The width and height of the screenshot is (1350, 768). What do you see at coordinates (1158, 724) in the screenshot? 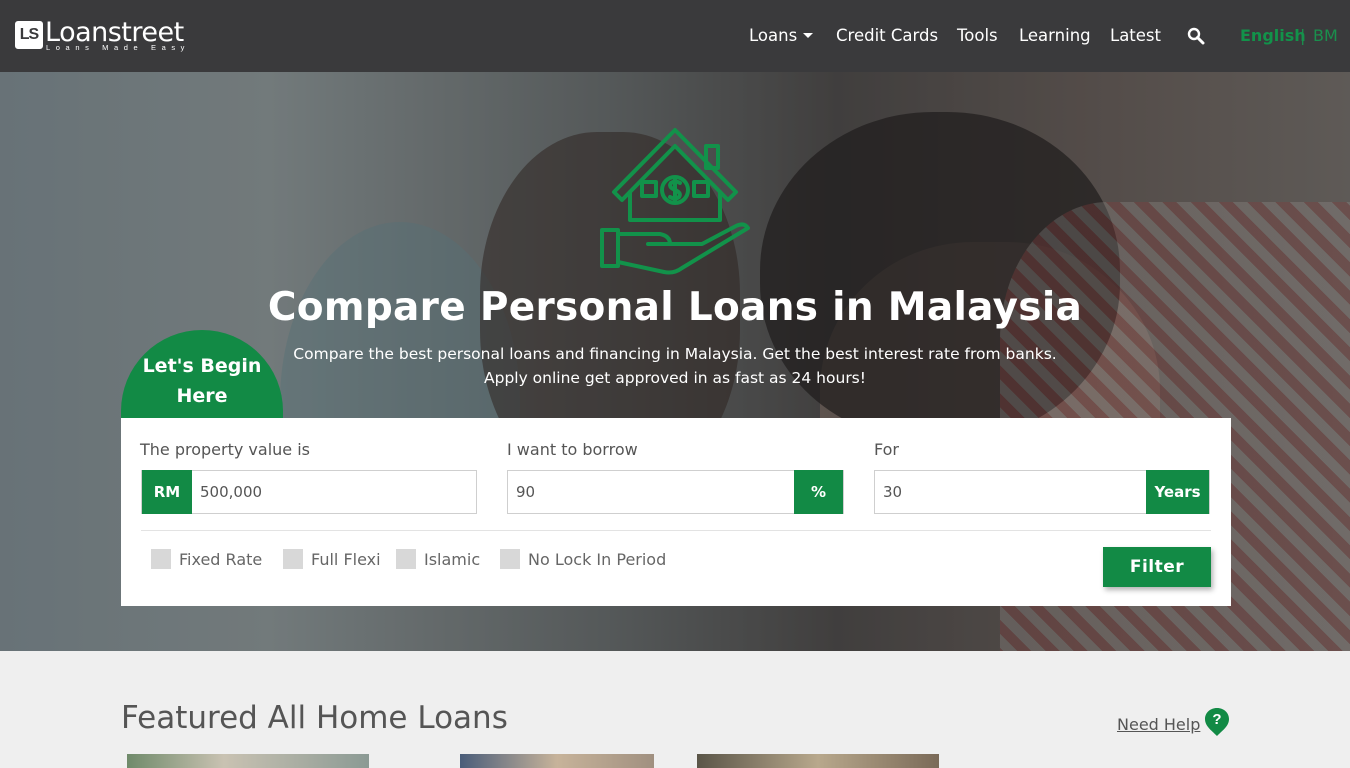
I see `need-help-link: Need Help` at bounding box center [1158, 724].